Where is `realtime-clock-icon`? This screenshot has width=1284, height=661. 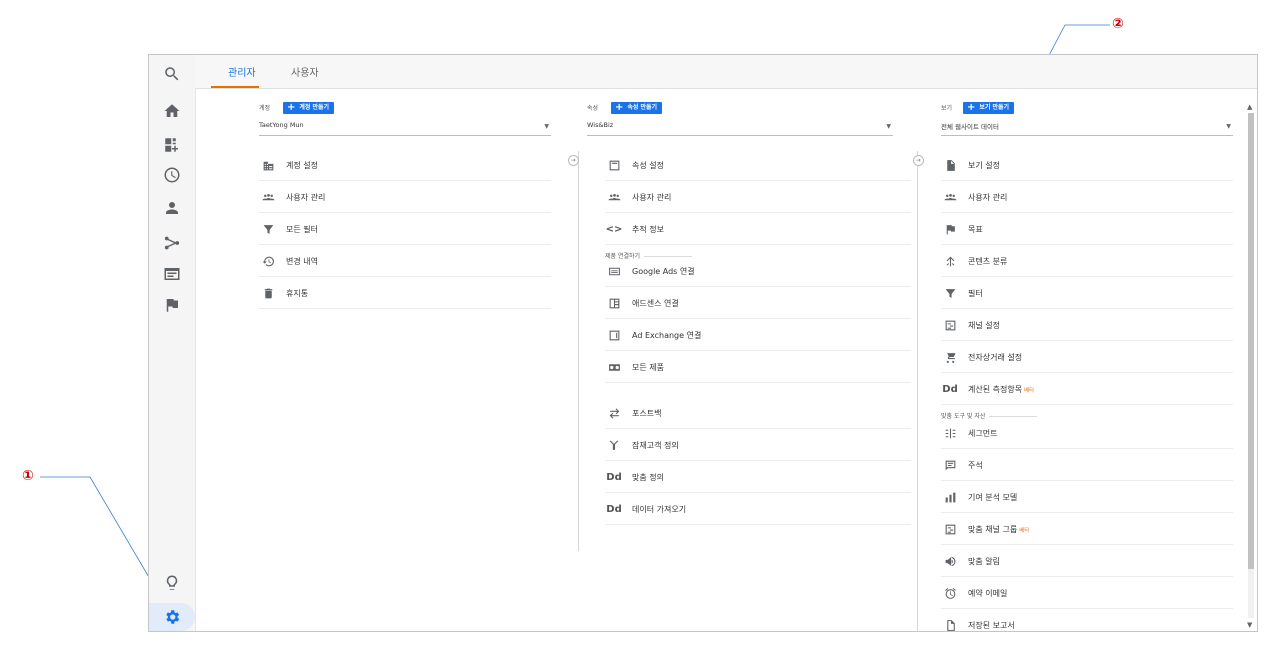
realtime-clock-icon is located at coordinates (172, 175).